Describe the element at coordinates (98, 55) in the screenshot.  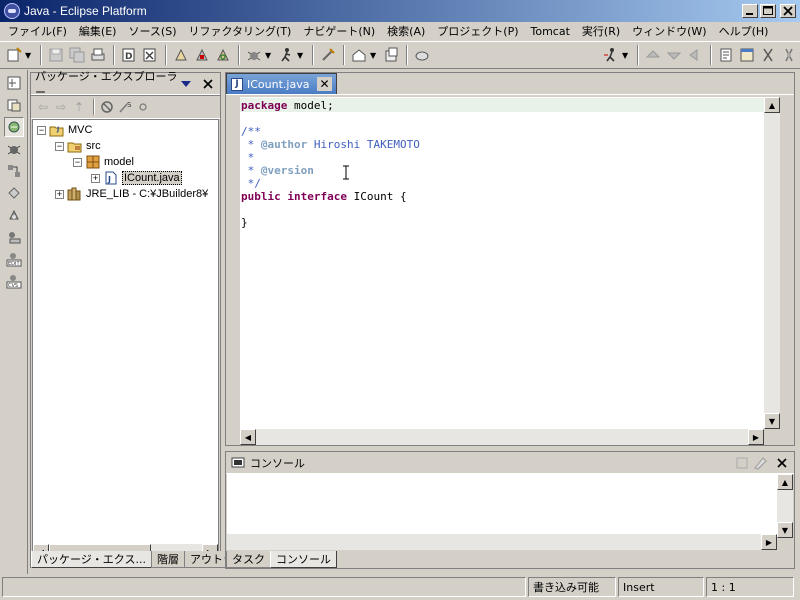
I see `print-icon` at that location.